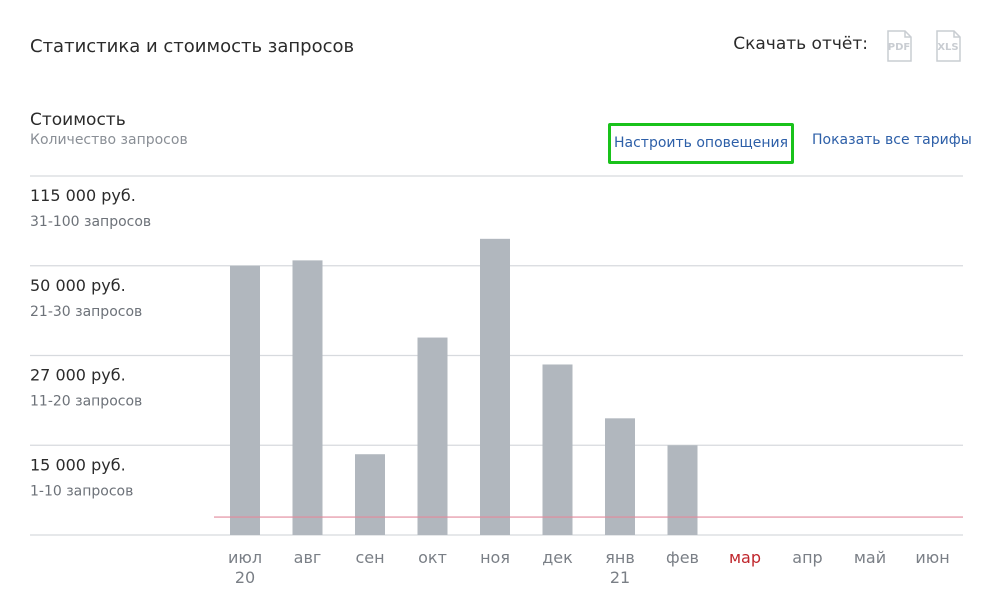 This screenshot has width=998, height=612. What do you see at coordinates (620, 577) in the screenshot?
I see `year-label: 21` at bounding box center [620, 577].